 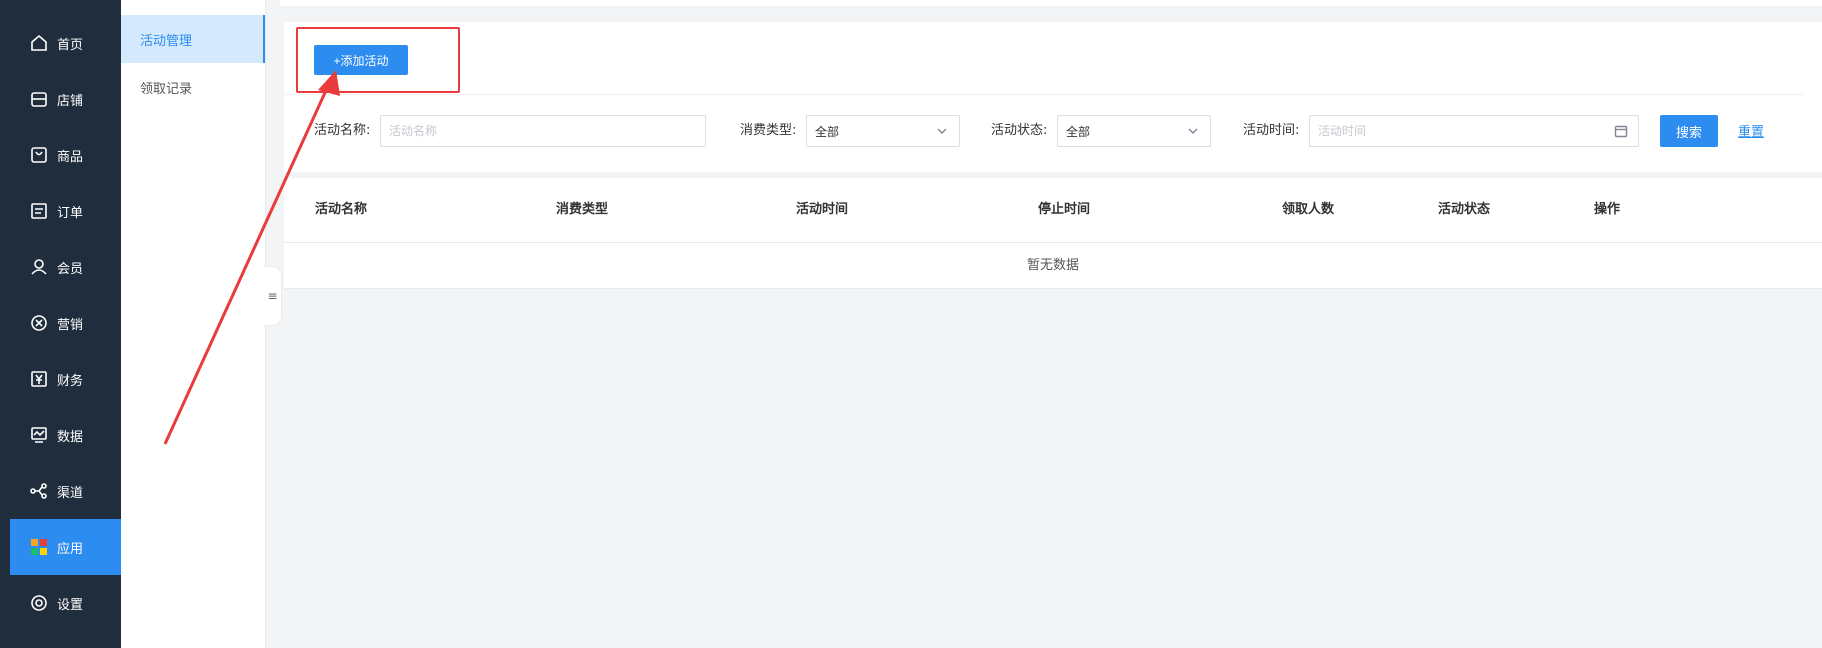 What do you see at coordinates (70, 45) in the screenshot?
I see `nav-item-label: 首页` at bounding box center [70, 45].